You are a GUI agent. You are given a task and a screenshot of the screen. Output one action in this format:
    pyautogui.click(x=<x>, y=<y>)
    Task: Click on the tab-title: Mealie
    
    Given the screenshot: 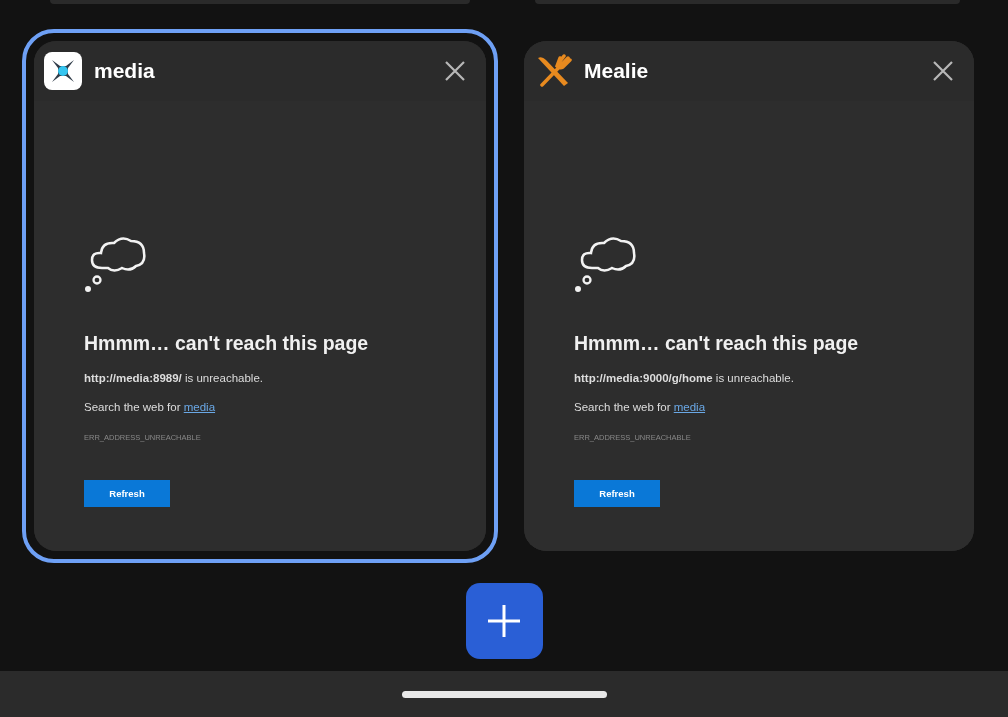 What is the action you would take?
    pyautogui.click(x=617, y=71)
    